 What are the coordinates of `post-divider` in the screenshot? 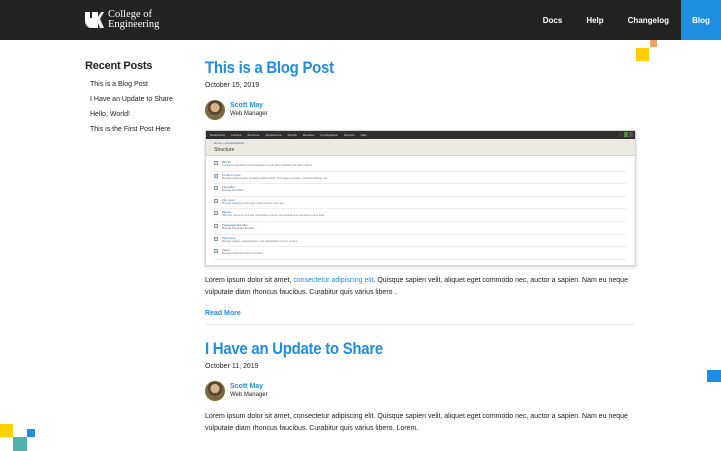 It's located at (420, 324).